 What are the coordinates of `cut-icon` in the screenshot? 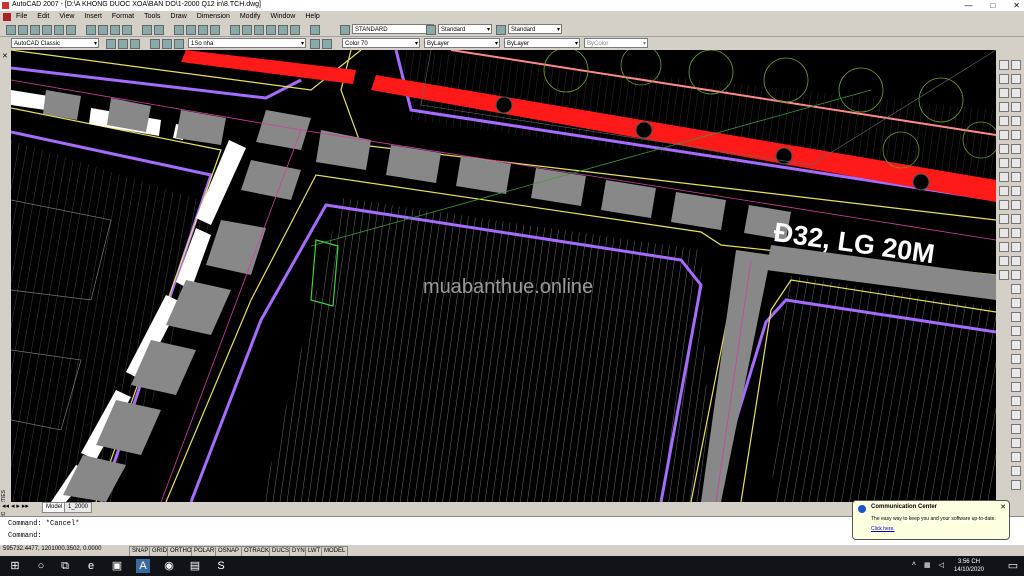 It's located at (91, 30).